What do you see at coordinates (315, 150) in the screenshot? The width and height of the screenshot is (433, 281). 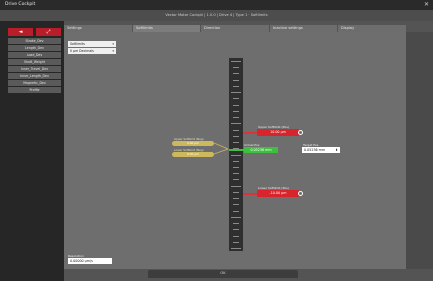 I see `target-pos-value: 0.05236 mm` at bounding box center [315, 150].